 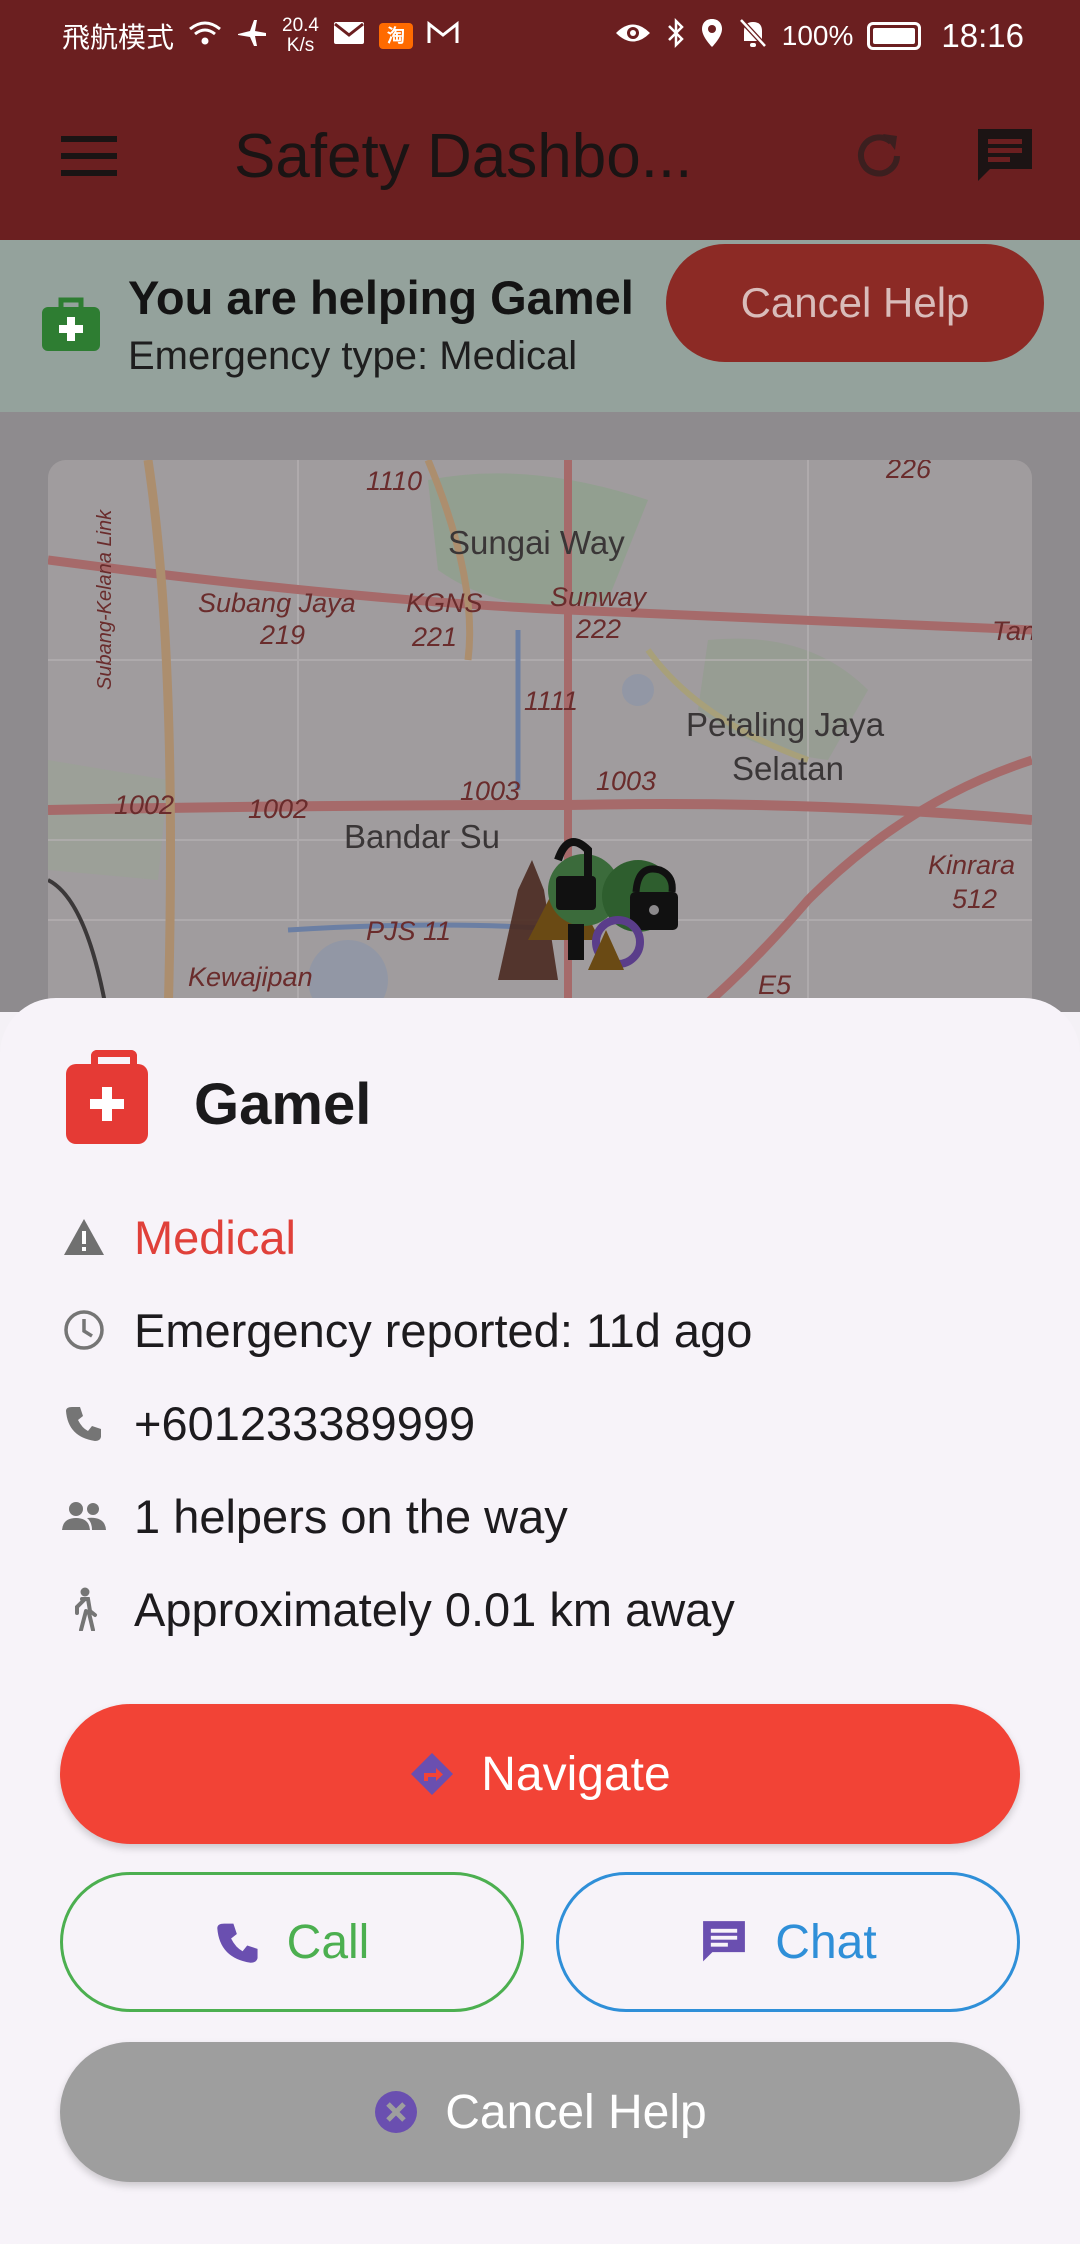 I want to click on bluetooth-icon, so click(x=676, y=36).